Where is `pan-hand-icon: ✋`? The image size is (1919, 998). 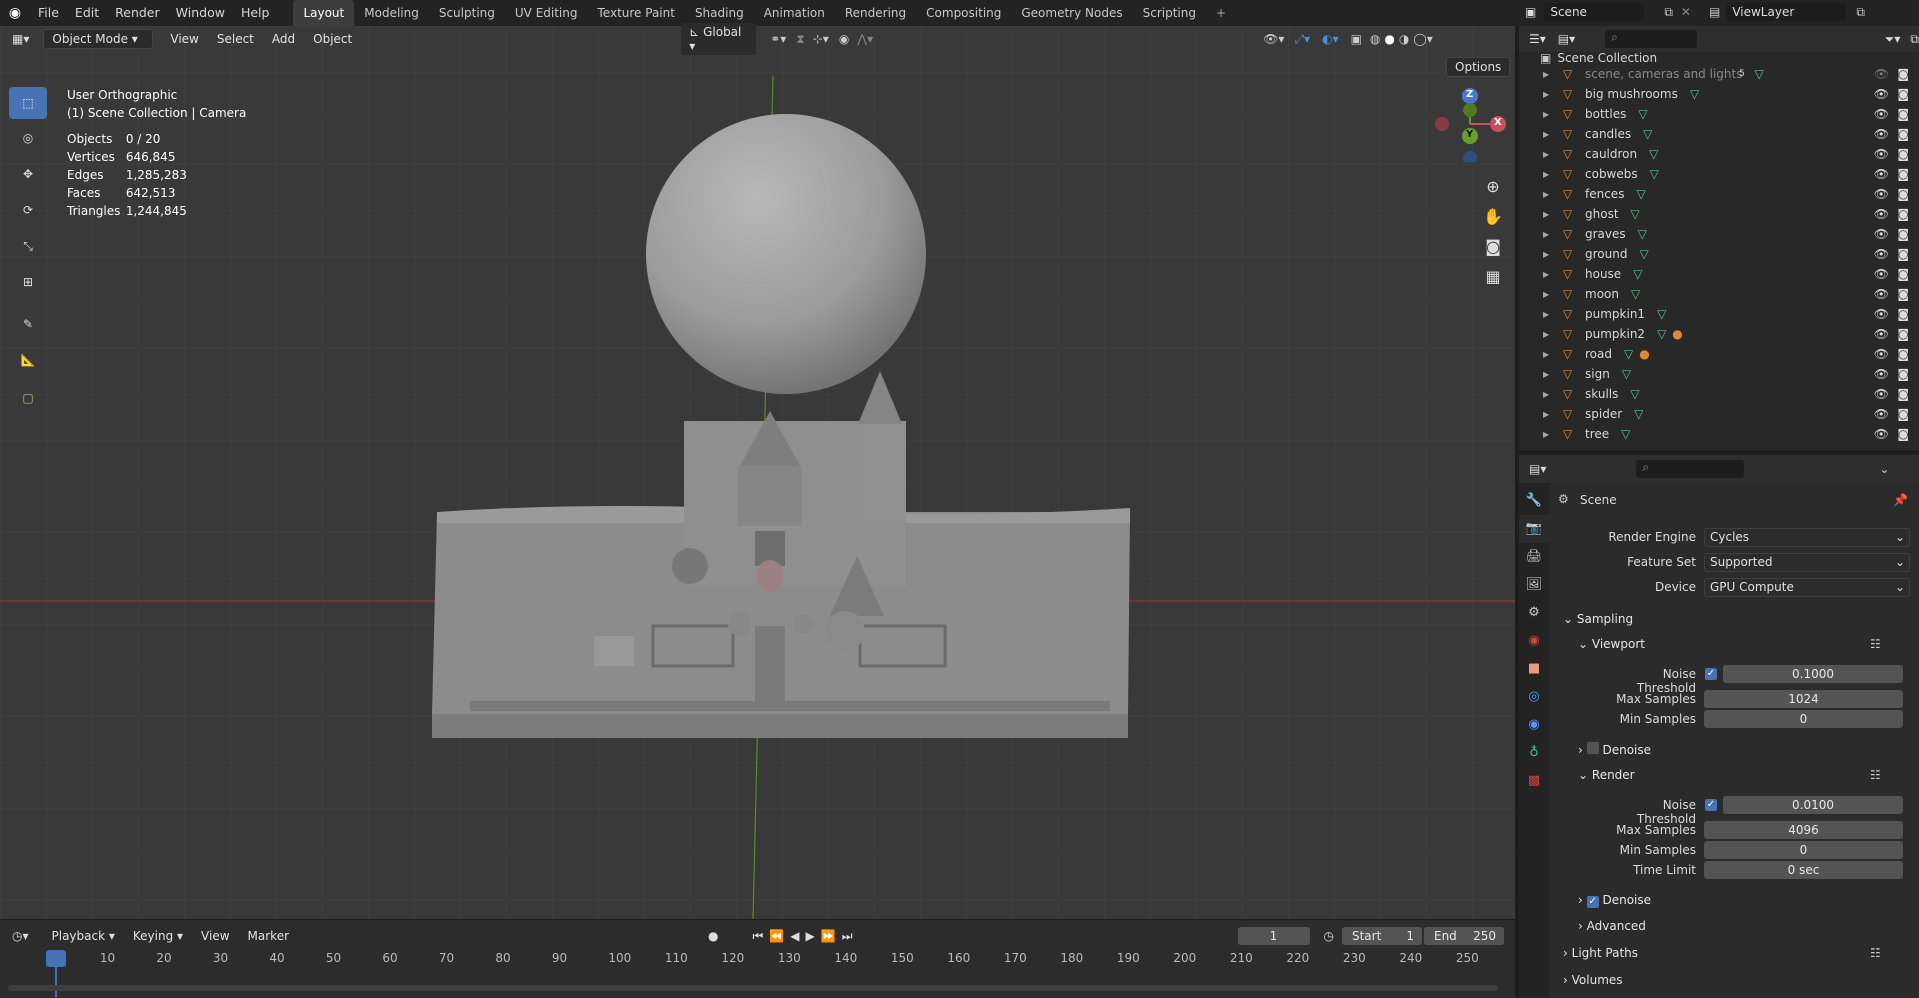
pan-hand-icon: ✋ is located at coordinates (1493, 217).